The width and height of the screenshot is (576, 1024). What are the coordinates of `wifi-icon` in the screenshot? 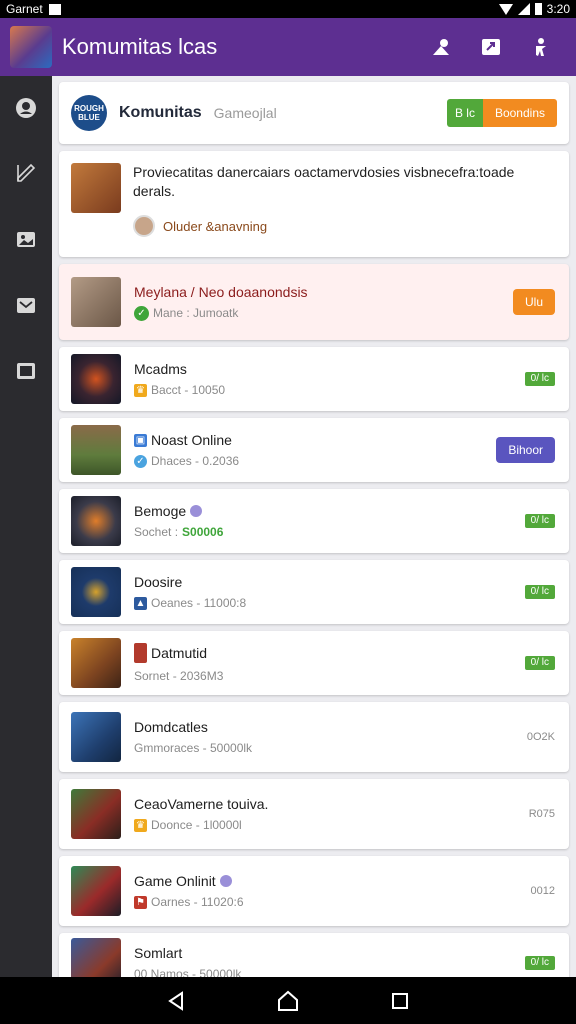 It's located at (505, 9).